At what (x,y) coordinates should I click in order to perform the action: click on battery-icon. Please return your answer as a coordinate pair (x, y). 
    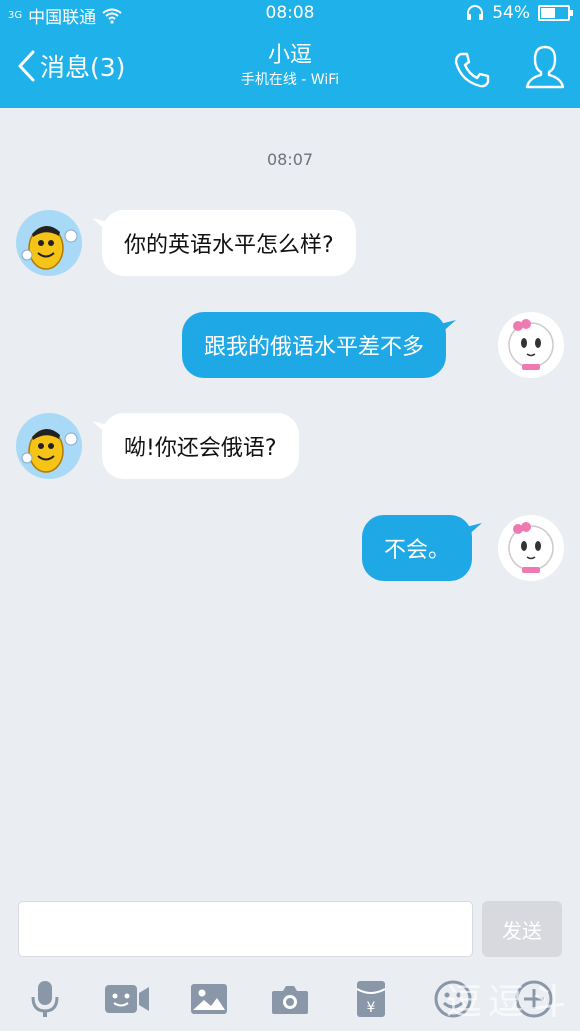
    Looking at the image, I should click on (555, 13).